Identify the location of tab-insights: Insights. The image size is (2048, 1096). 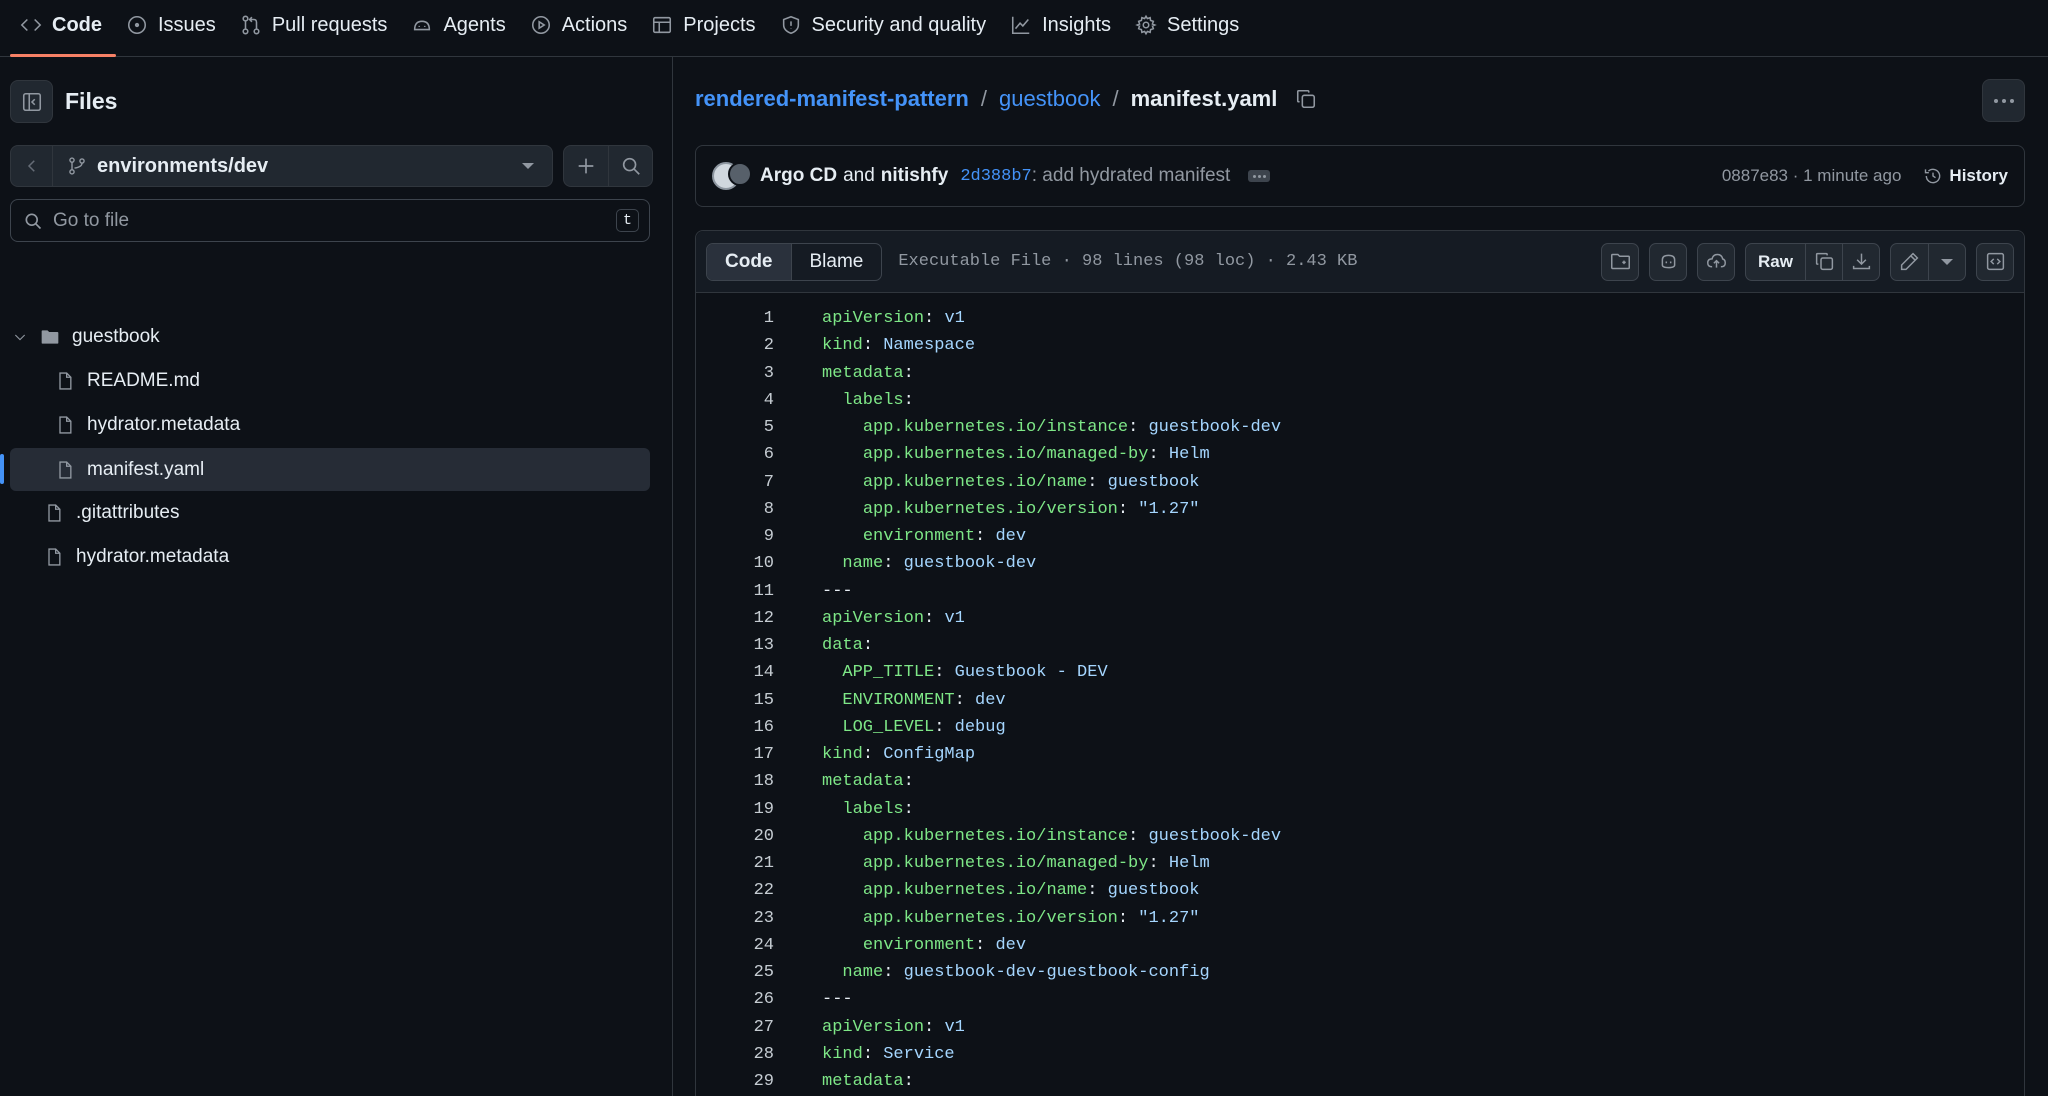
(1062, 25).